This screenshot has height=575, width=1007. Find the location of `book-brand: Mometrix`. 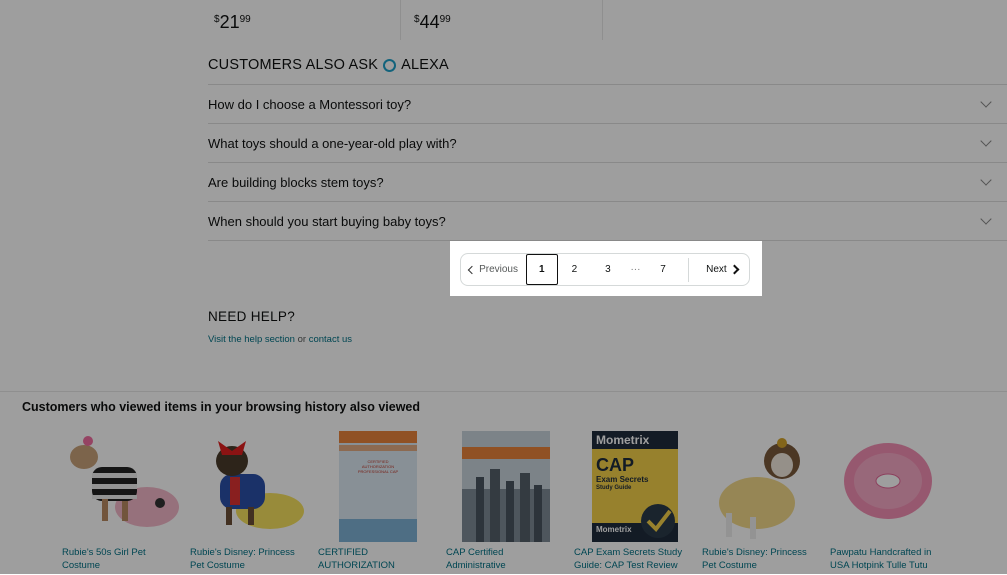

book-brand: Mometrix is located at coordinates (623, 440).